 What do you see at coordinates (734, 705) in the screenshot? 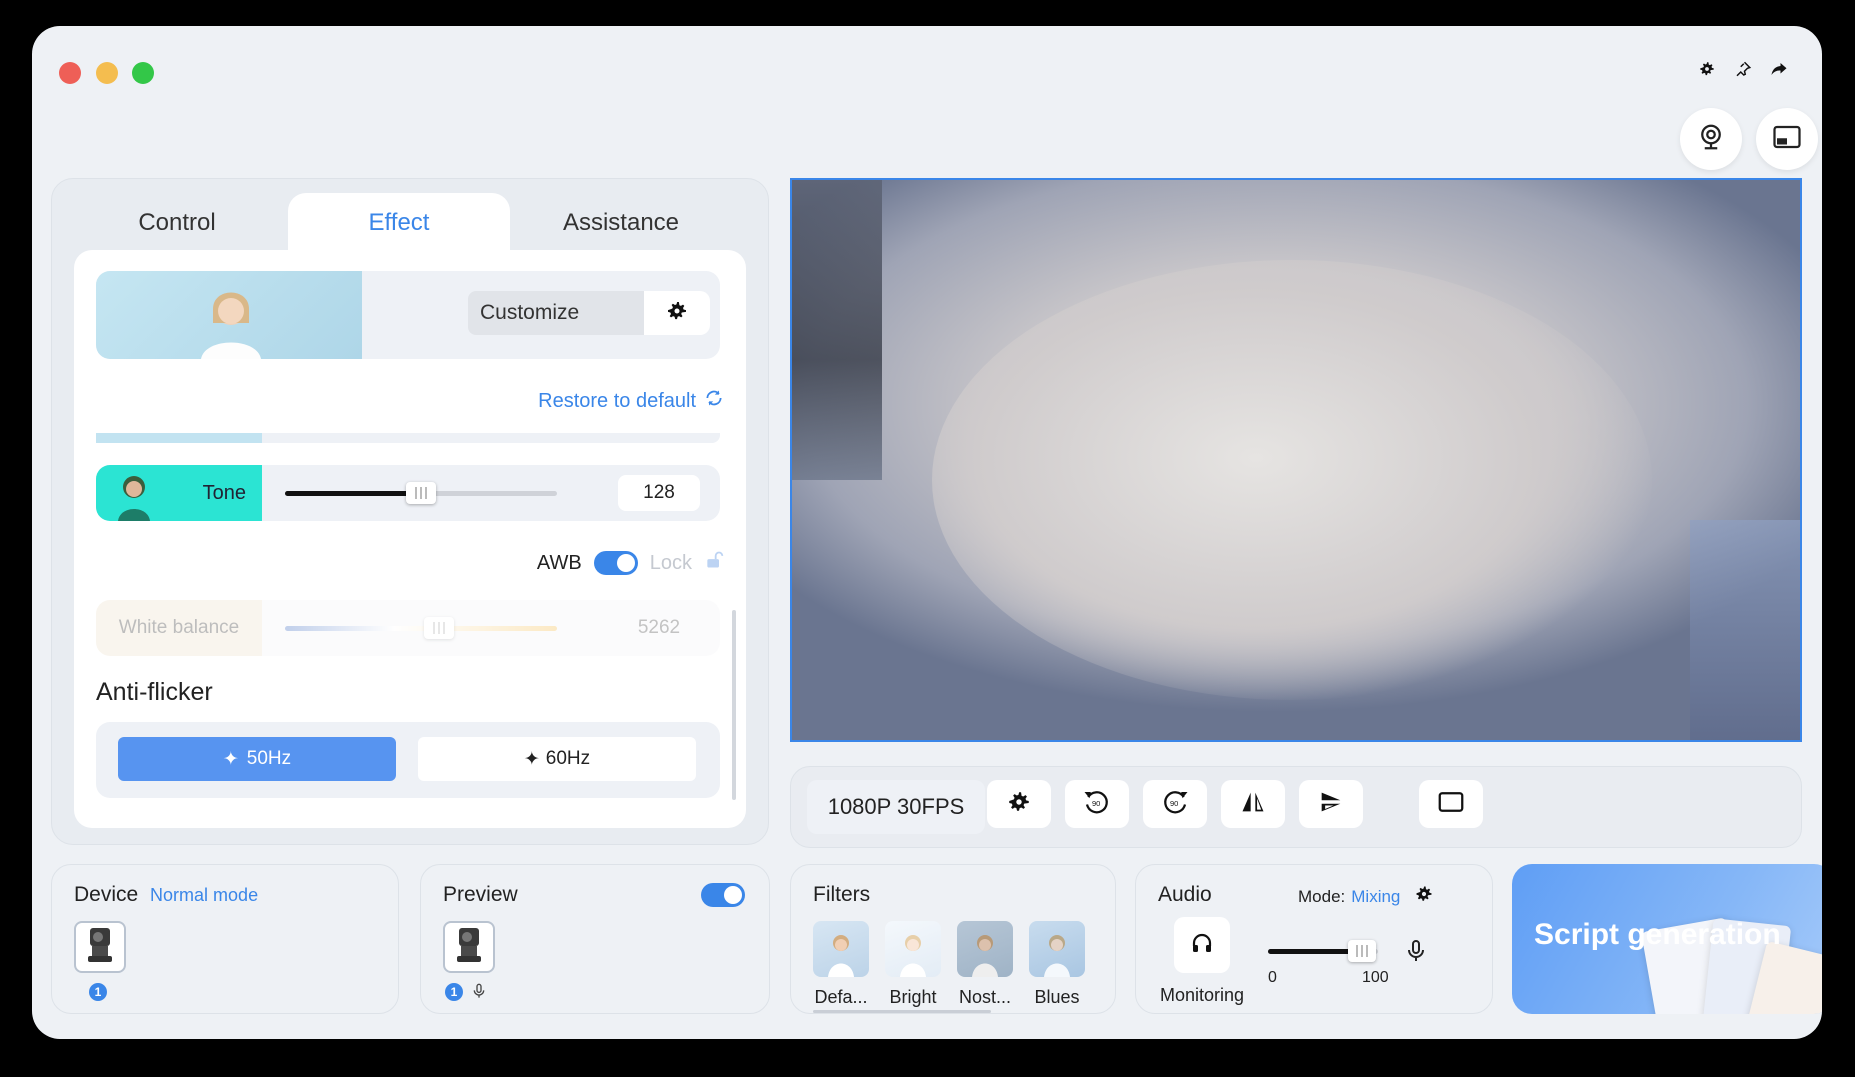
I see `panel-scrollbar` at bounding box center [734, 705].